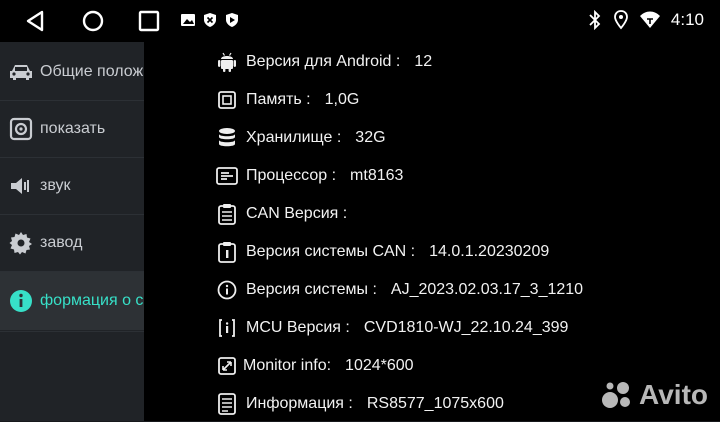  I want to click on shield-x-icon, so click(210, 20).